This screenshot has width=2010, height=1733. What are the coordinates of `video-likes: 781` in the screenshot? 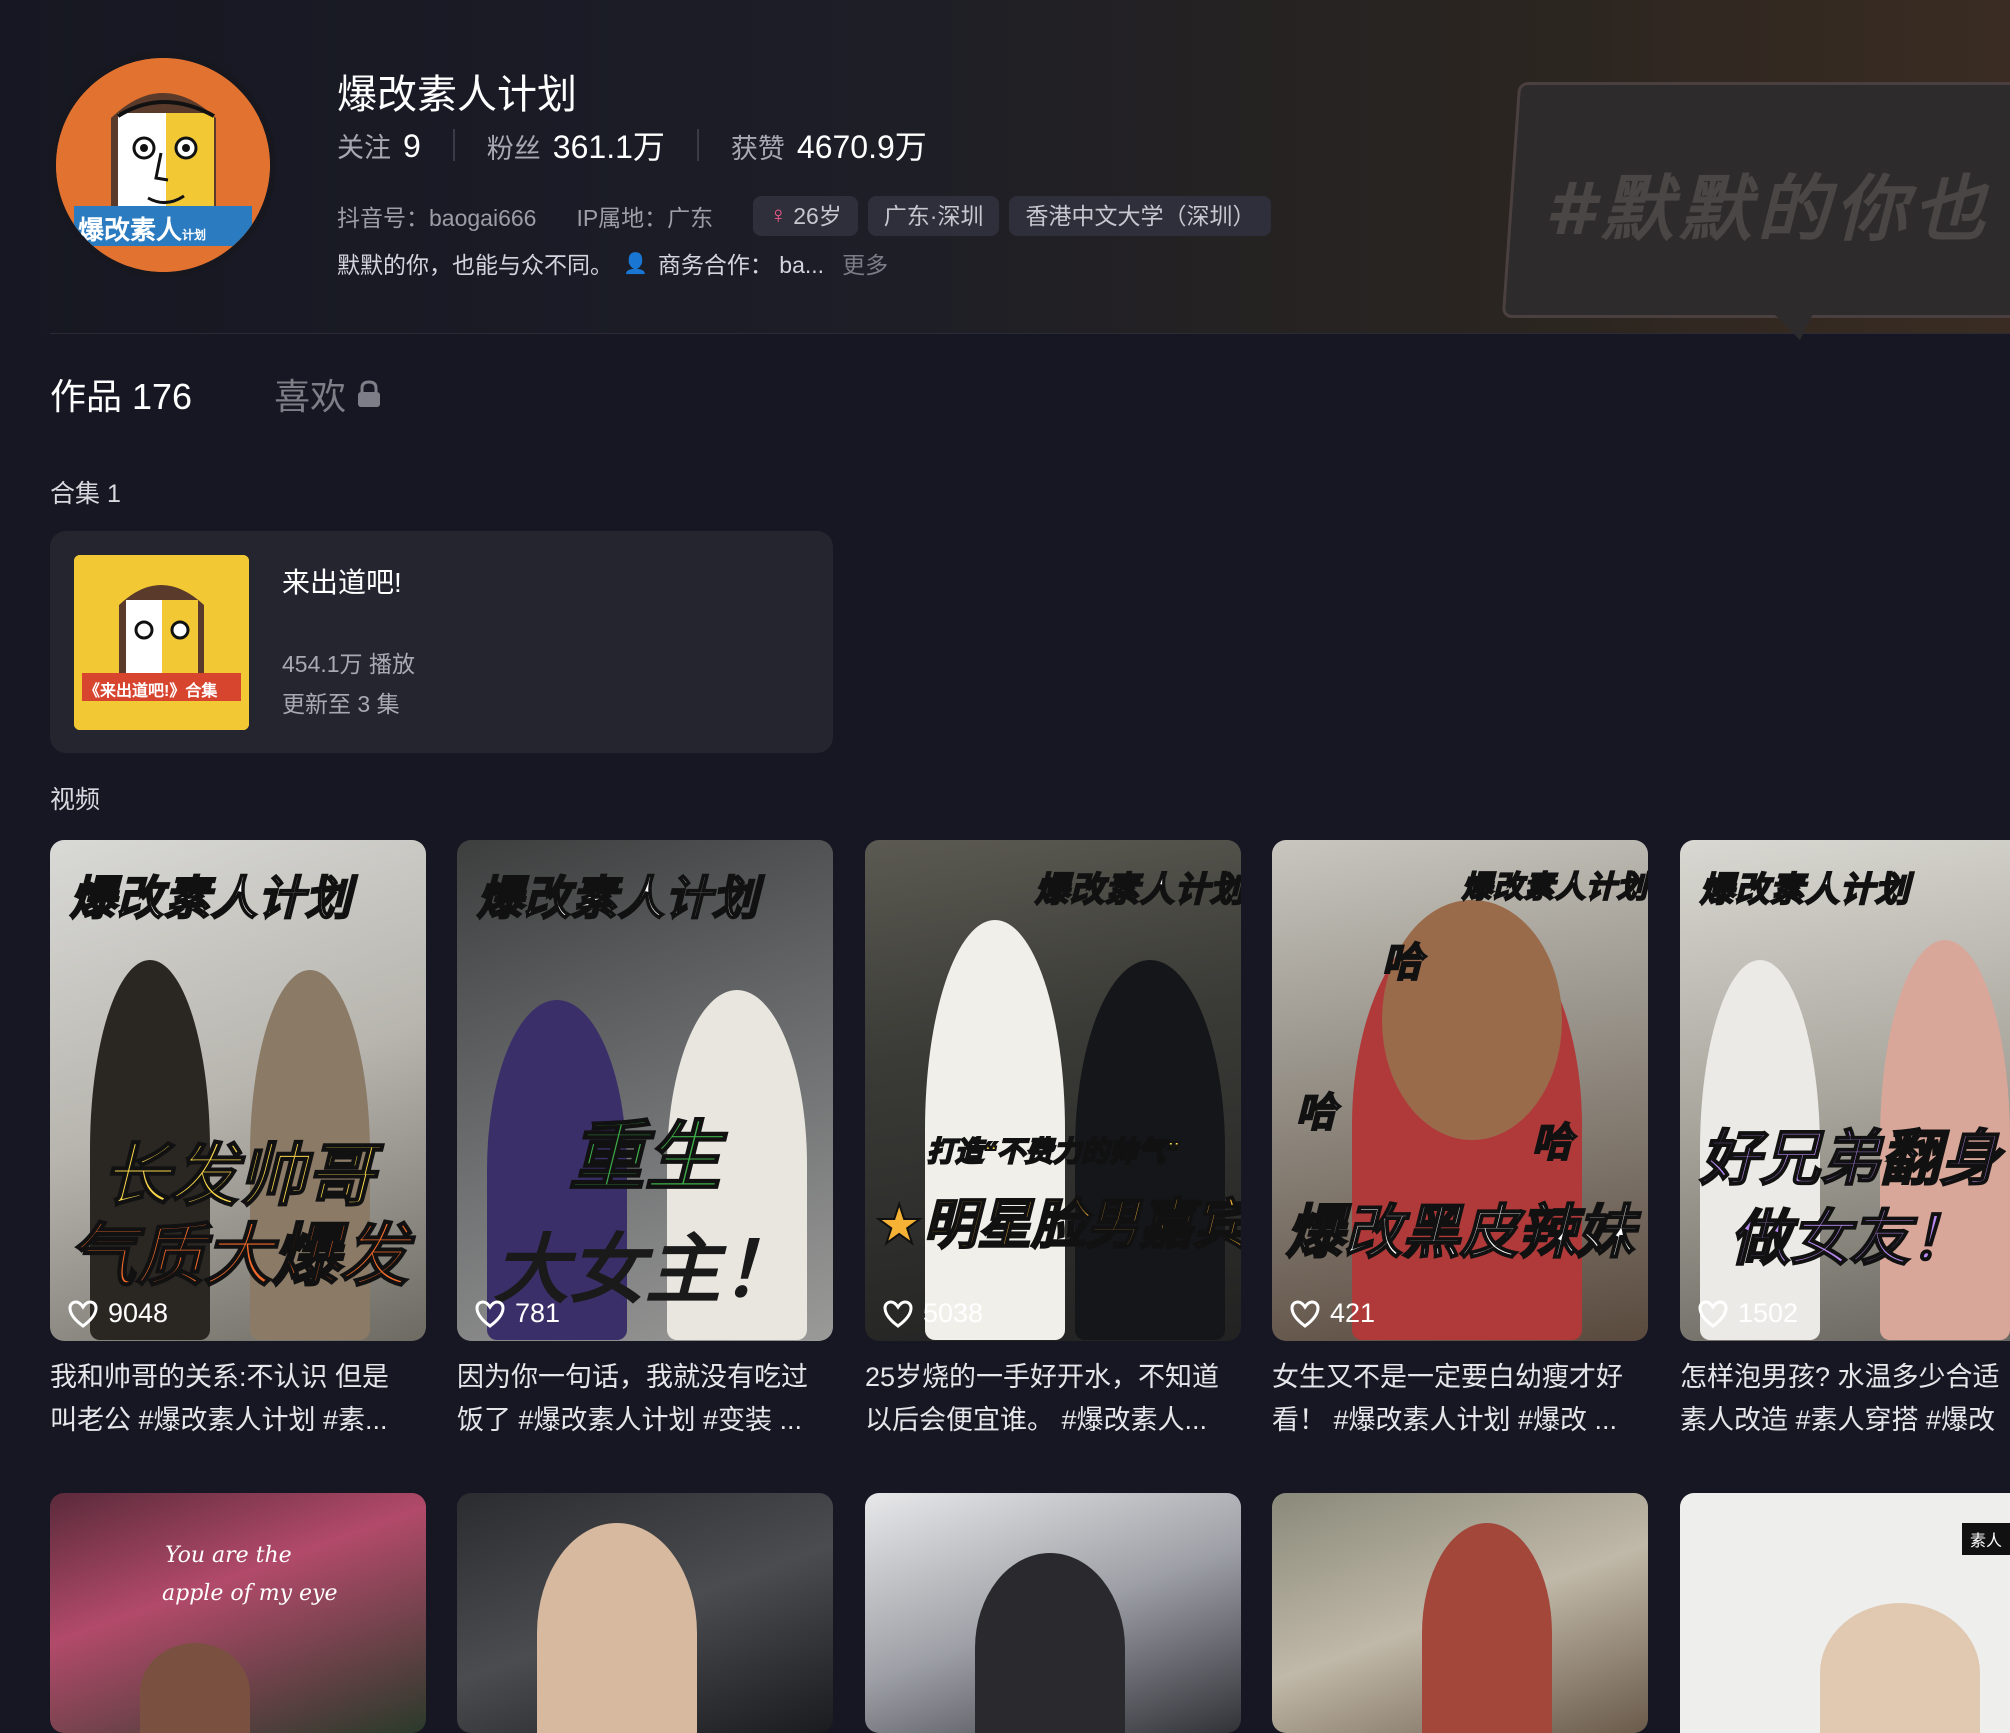 It's located at (517, 1313).